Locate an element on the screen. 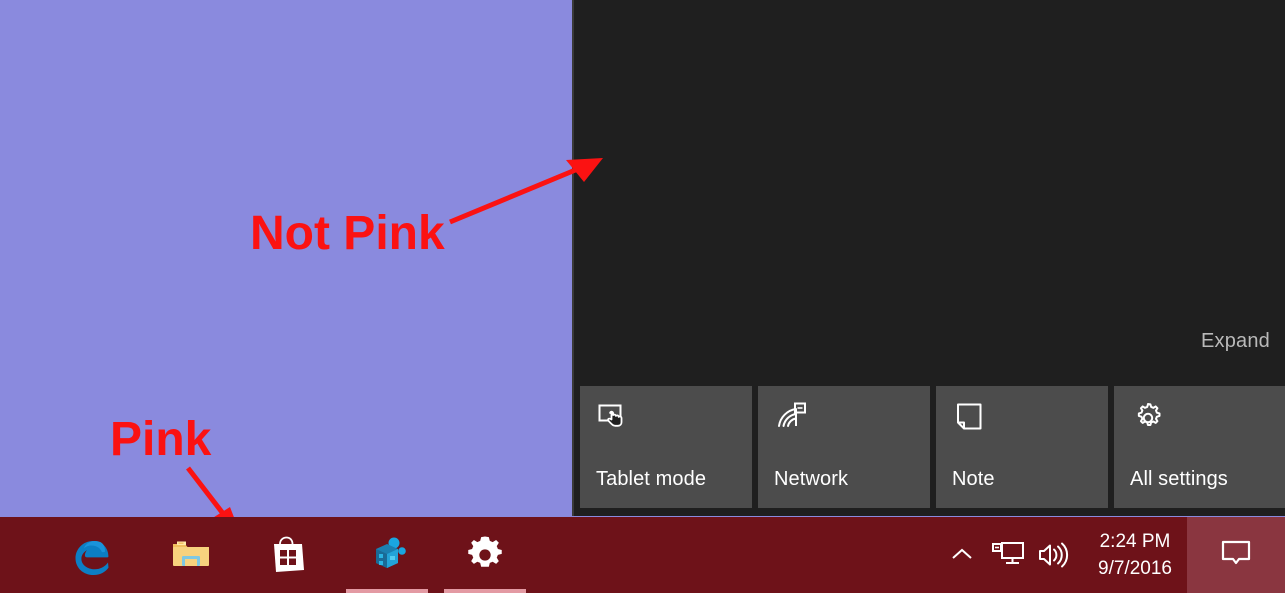 This screenshot has width=1285, height=593. quick-action-all-settings: All settings is located at coordinates (1199, 447).